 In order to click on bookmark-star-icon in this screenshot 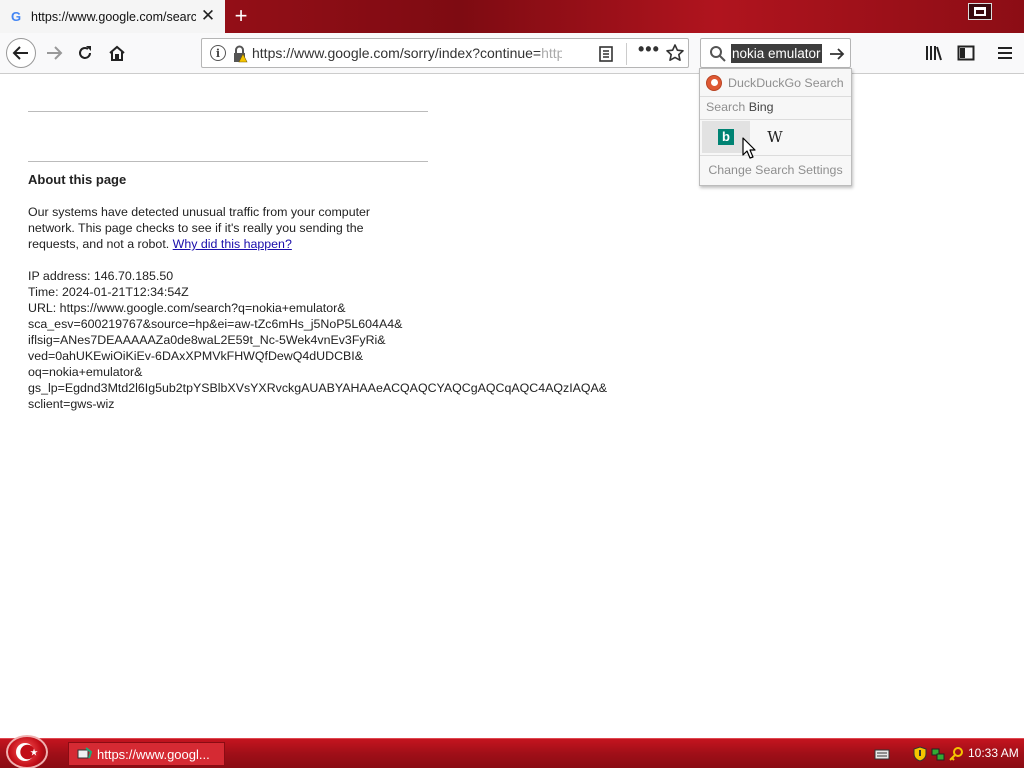, I will do `click(675, 53)`.